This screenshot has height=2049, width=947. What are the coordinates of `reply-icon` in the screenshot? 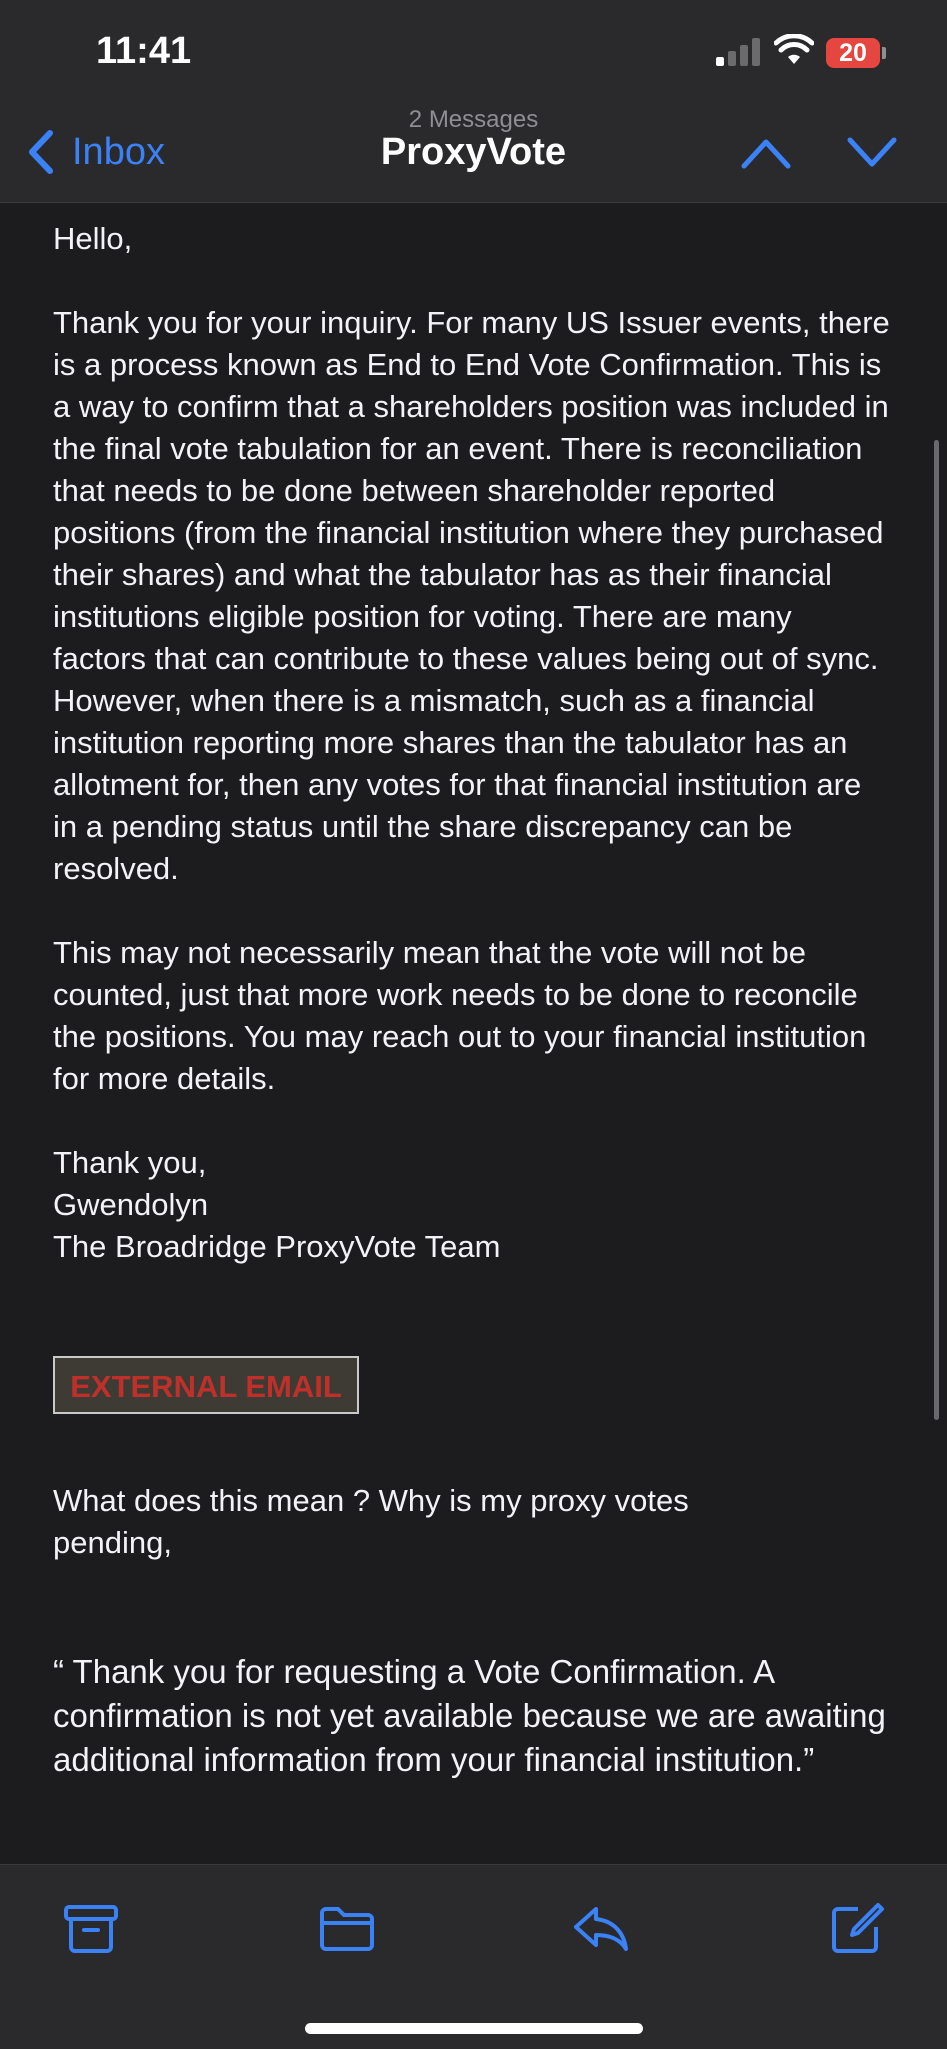 It's located at (601, 1928).